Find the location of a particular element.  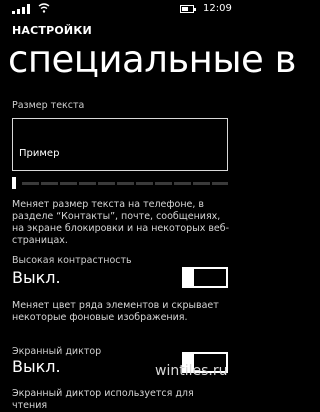

slider-track is located at coordinates (125, 183).